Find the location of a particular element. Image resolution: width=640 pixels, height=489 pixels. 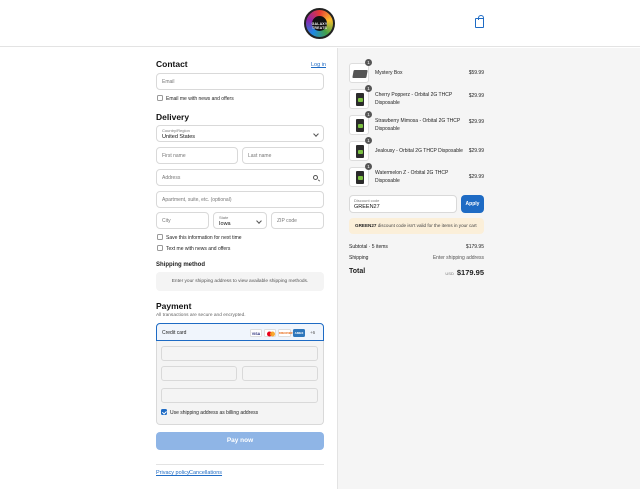

address-field: Address is located at coordinates (240, 177).